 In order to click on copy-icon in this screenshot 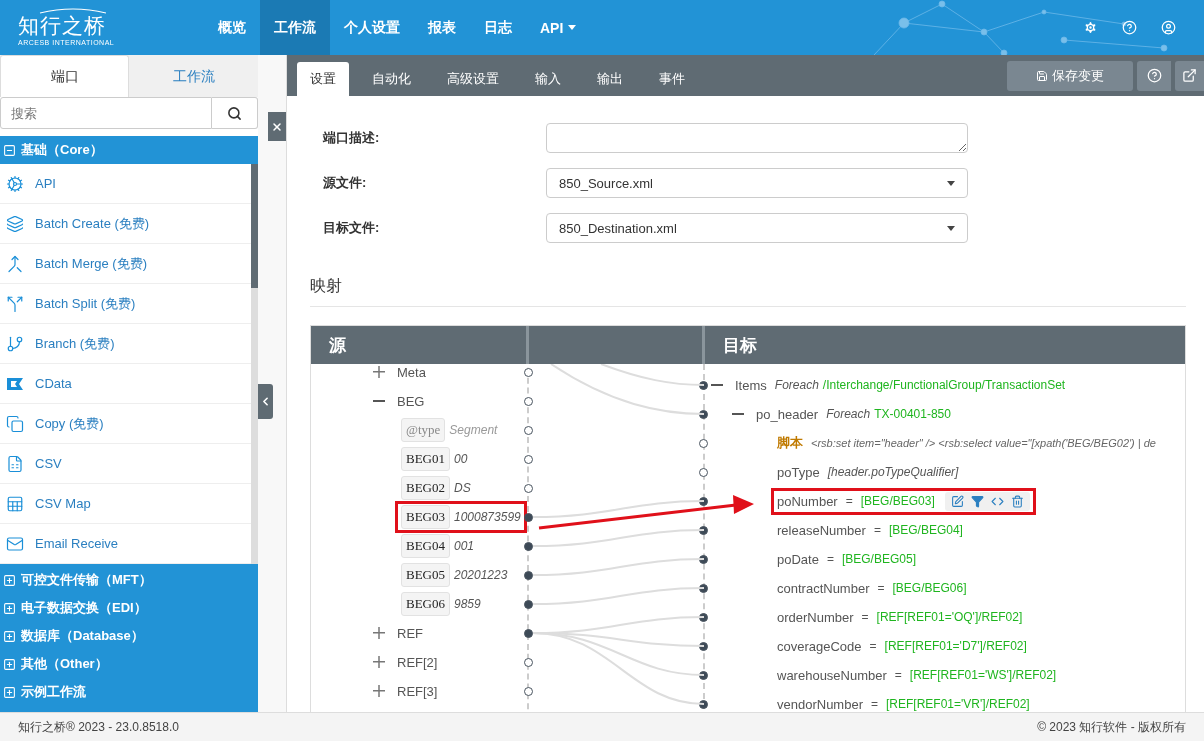, I will do `click(15, 423)`.